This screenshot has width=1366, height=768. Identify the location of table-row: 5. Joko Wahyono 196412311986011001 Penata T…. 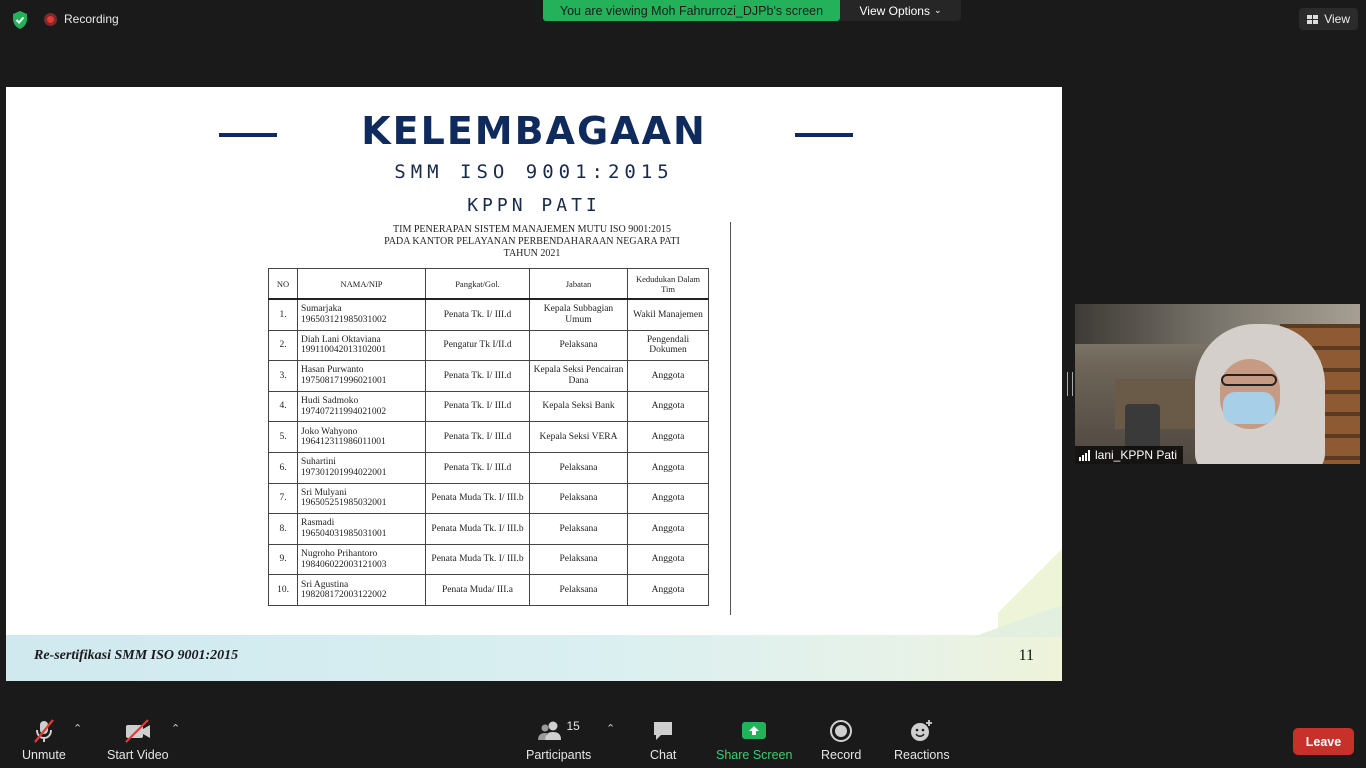
(488, 437).